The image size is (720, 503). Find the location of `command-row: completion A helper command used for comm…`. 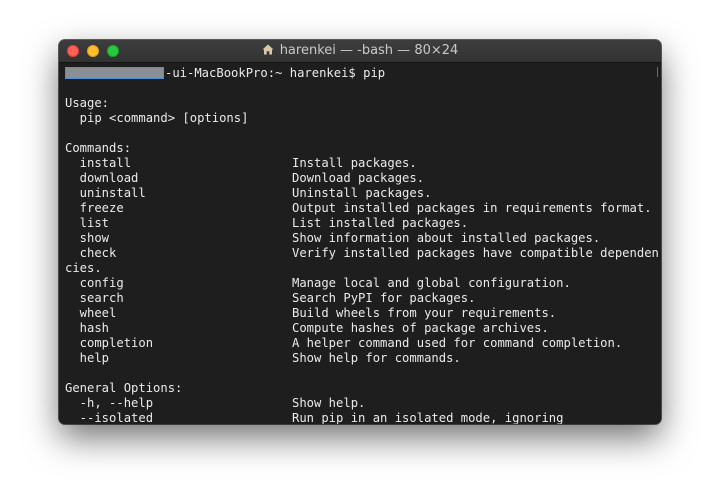

command-row: completion A helper command used for comm… is located at coordinates (344, 343).